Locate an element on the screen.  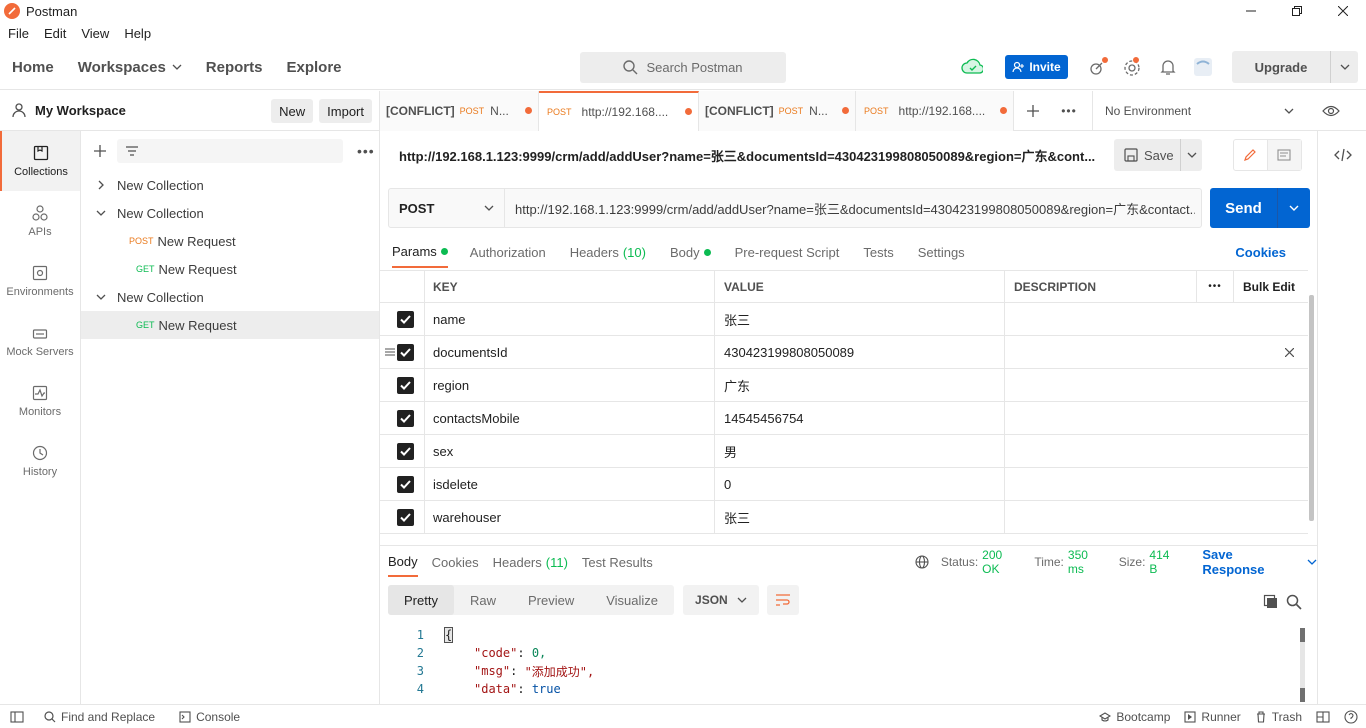
upgrade-dropdown is located at coordinates (1344, 67).